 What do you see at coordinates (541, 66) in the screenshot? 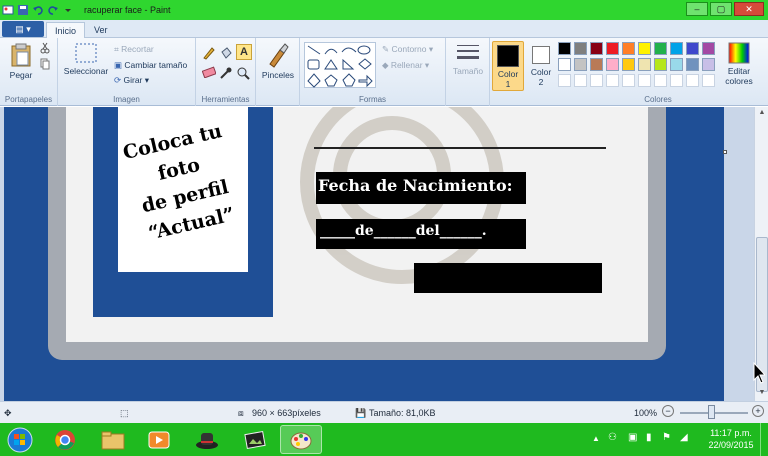
I see `color2-button: Color 2` at bounding box center [541, 66].